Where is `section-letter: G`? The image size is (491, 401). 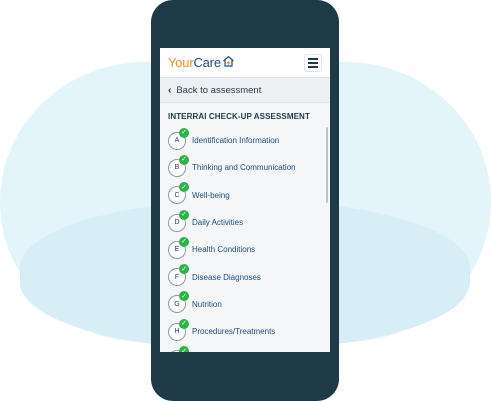
section-letter: G is located at coordinates (177, 304).